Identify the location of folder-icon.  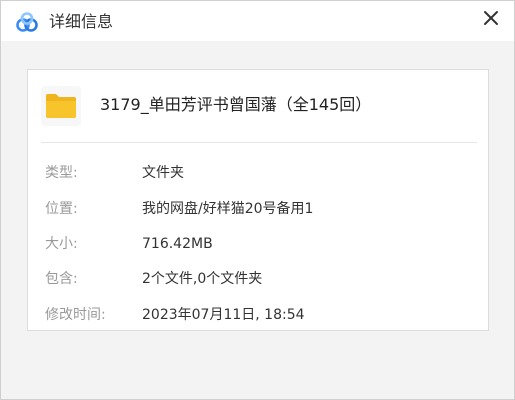
(61, 106).